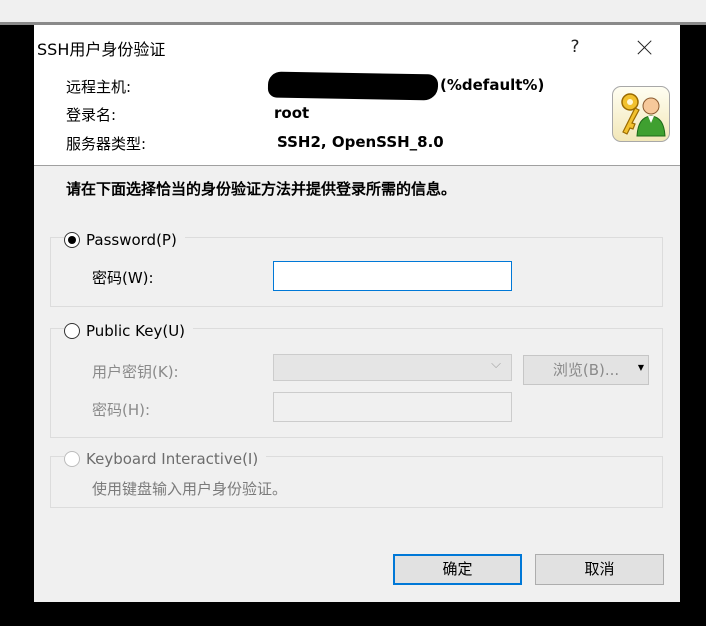 This screenshot has width=706, height=626. Describe the element at coordinates (357, 614) in the screenshot. I see `backdrop-bottom` at that location.